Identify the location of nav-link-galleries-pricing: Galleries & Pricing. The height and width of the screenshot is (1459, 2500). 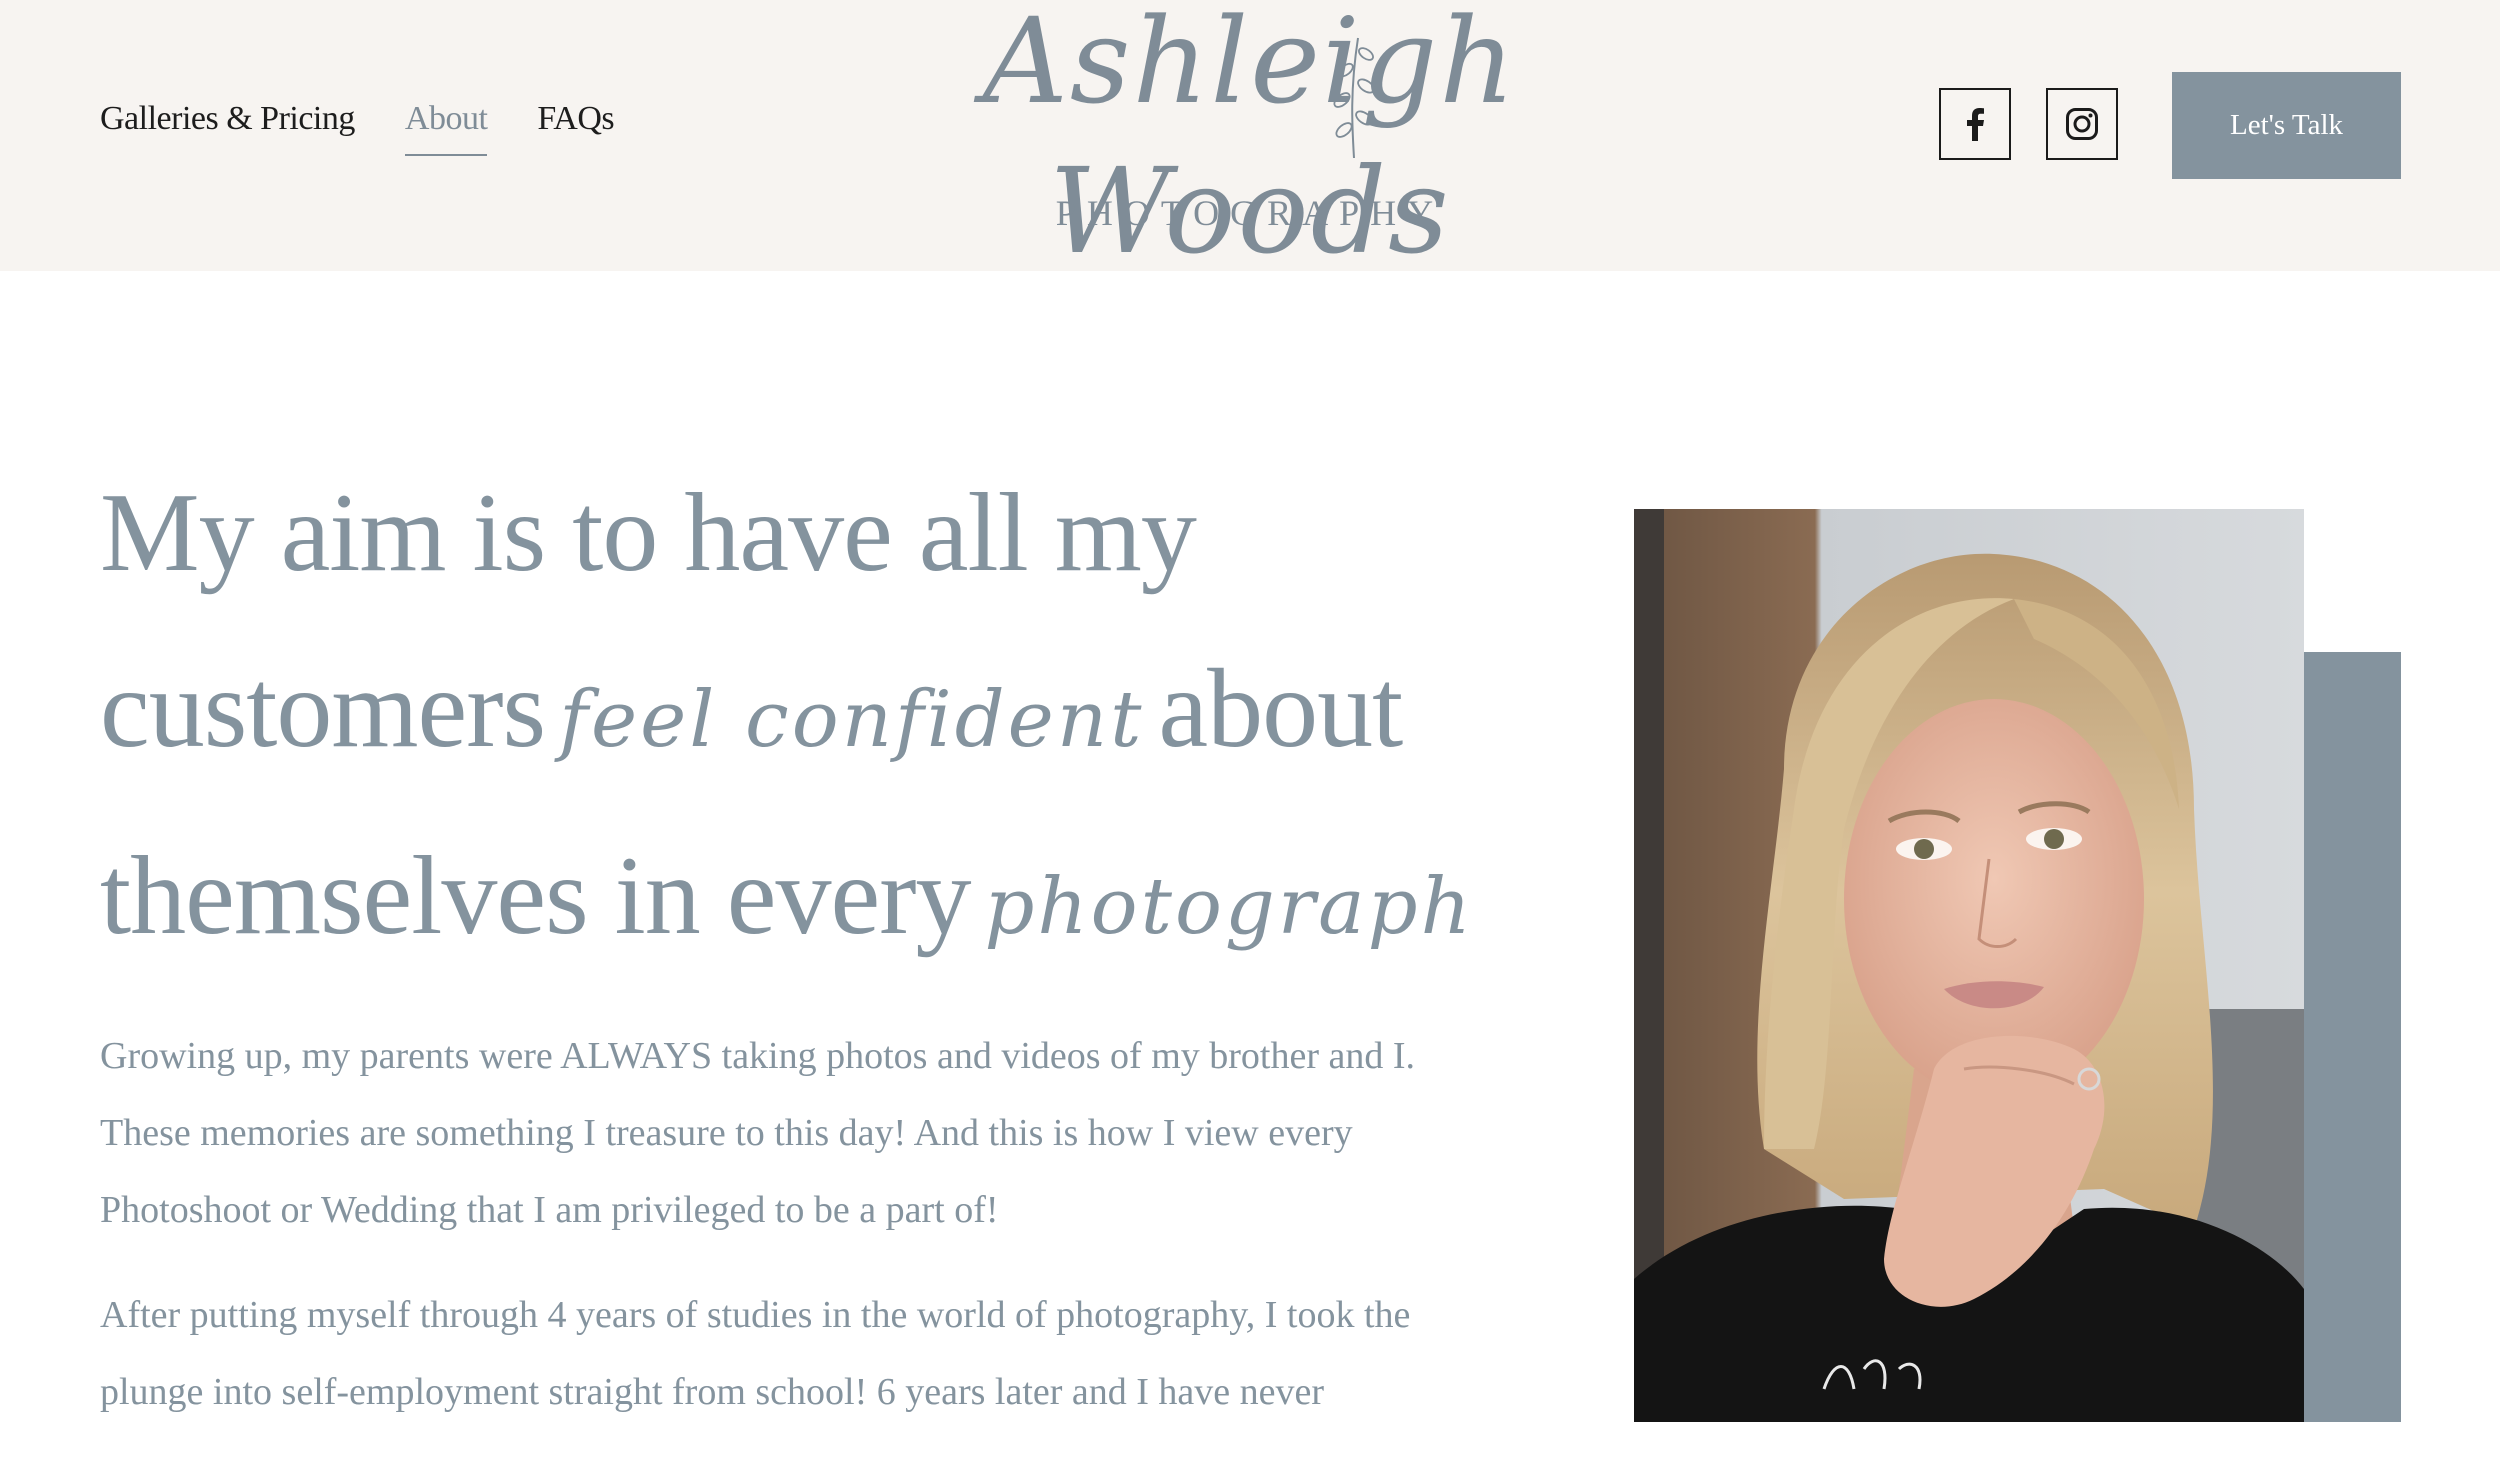
(227, 119).